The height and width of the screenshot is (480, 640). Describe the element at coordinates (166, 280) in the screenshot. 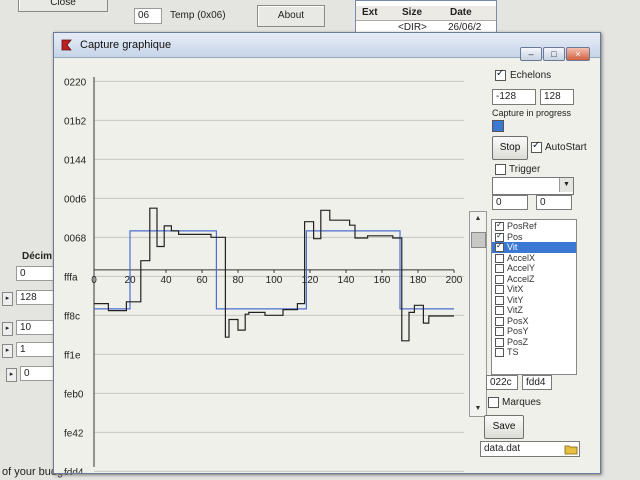

I see `x-tick-label: 40` at that location.